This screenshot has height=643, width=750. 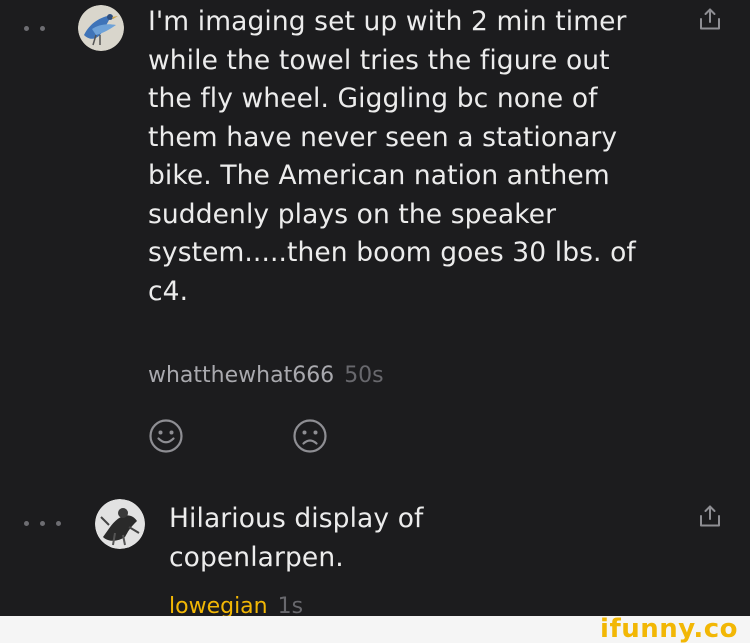 What do you see at coordinates (364, 375) in the screenshot?
I see `comment-timestamp: 50s` at bounding box center [364, 375].